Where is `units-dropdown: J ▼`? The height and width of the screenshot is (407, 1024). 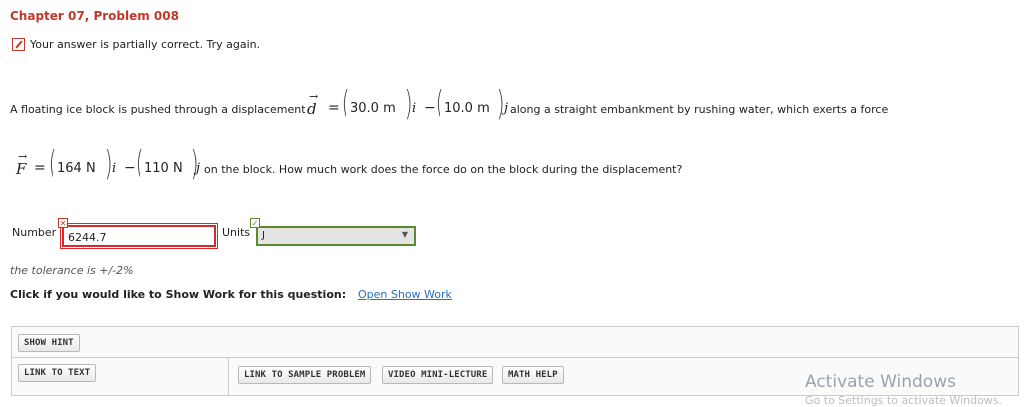 units-dropdown: J ▼ is located at coordinates (336, 236).